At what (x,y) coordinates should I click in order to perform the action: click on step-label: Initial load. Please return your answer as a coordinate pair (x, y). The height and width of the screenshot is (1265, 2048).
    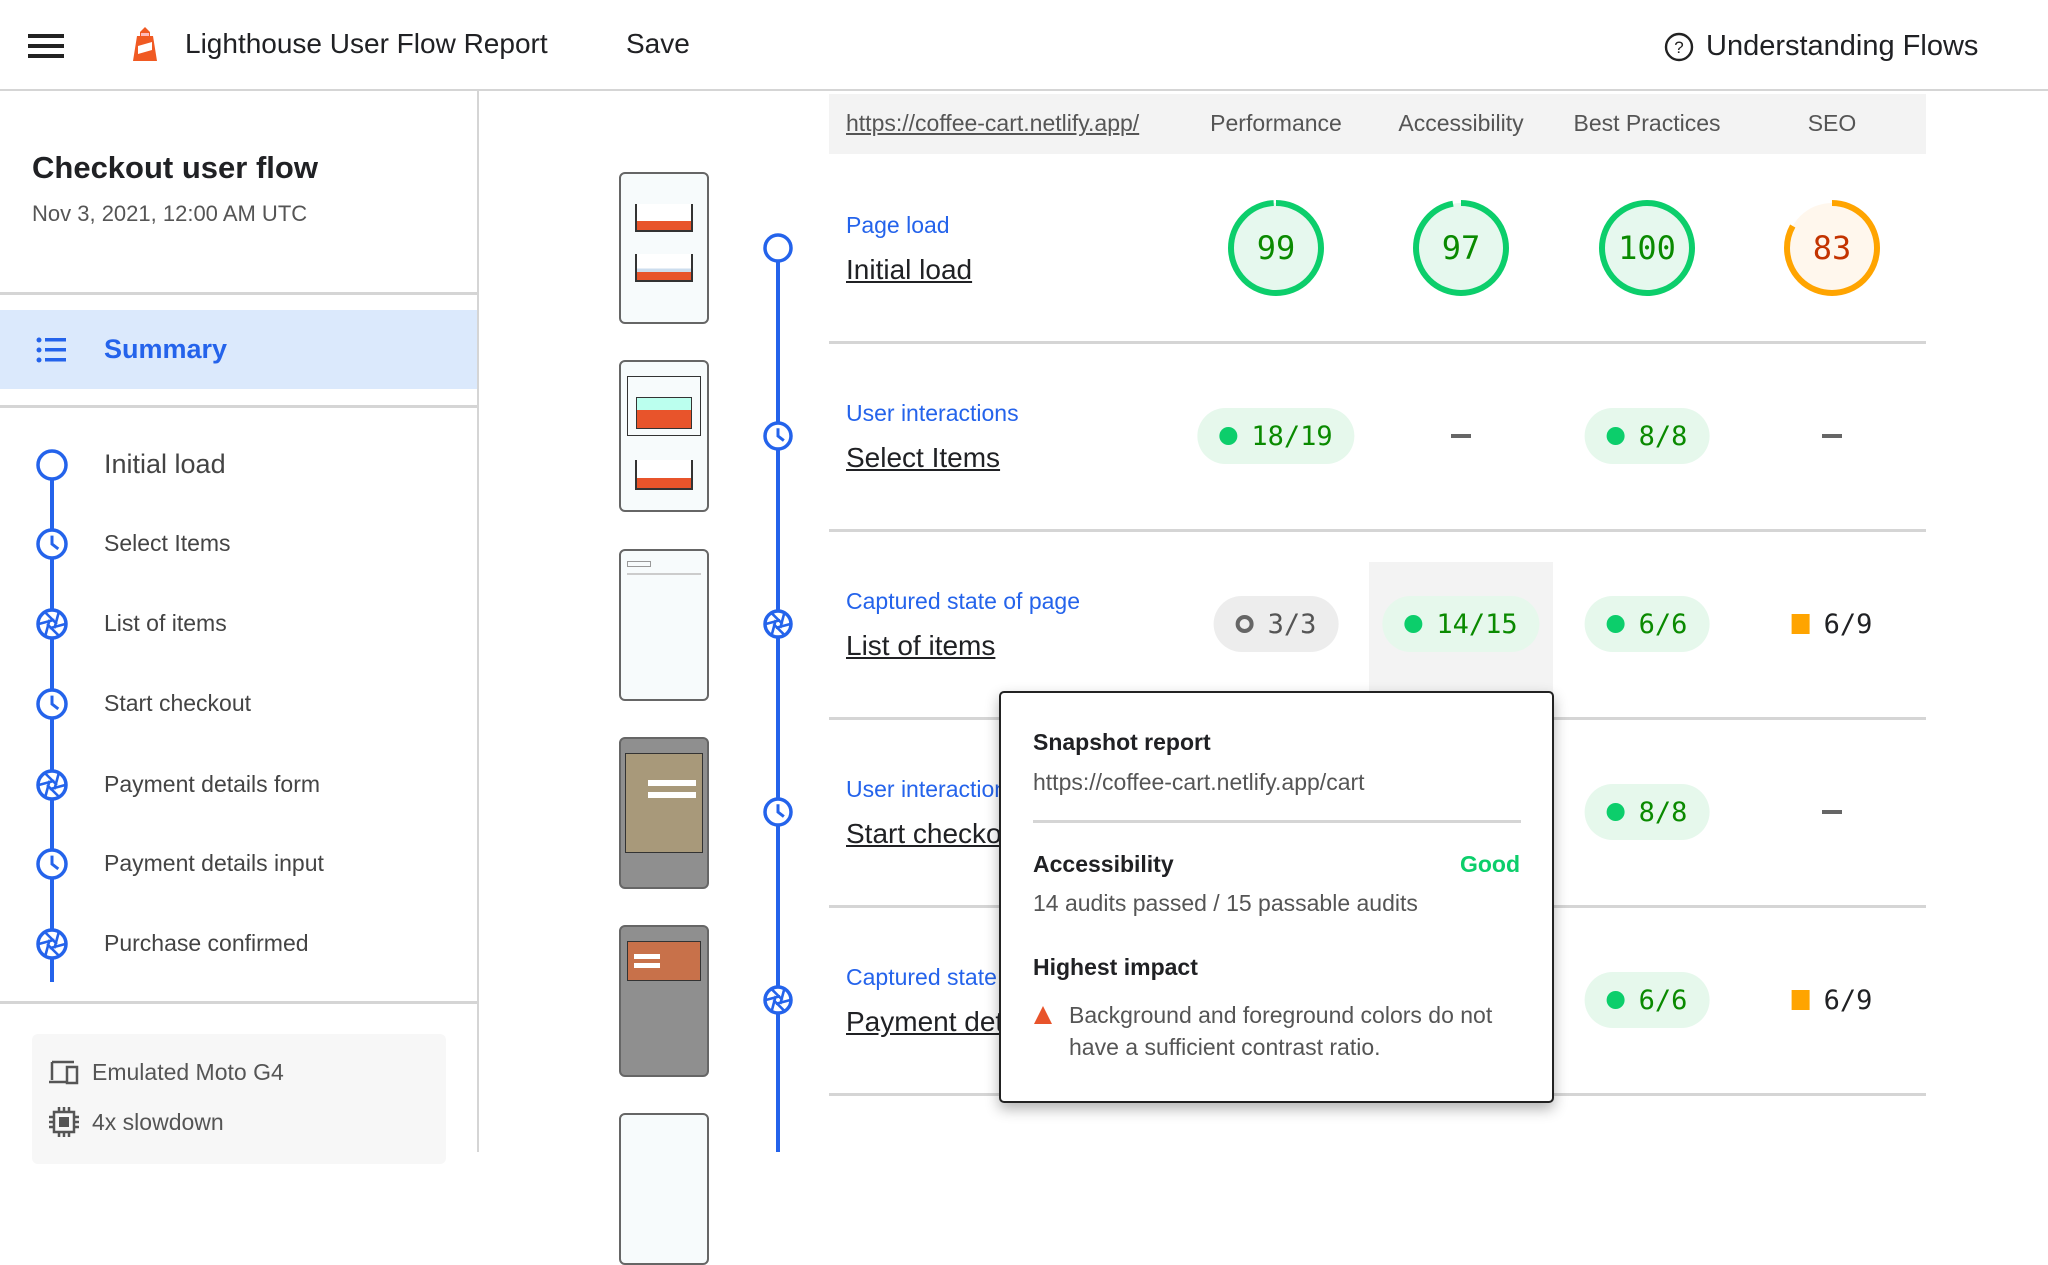
    Looking at the image, I should click on (165, 463).